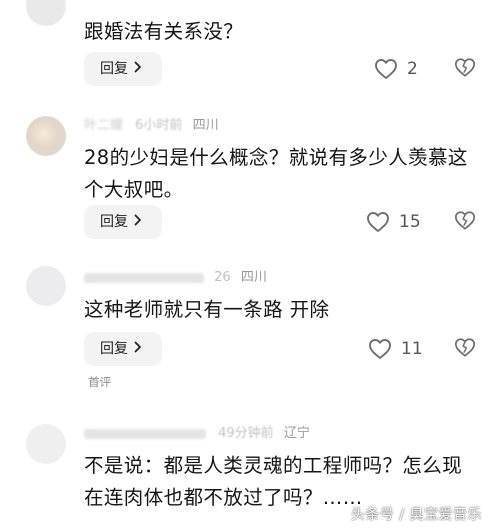 The image size is (500, 528). Describe the element at coordinates (395, 349) in the screenshot. I see `like-button: 11` at that location.